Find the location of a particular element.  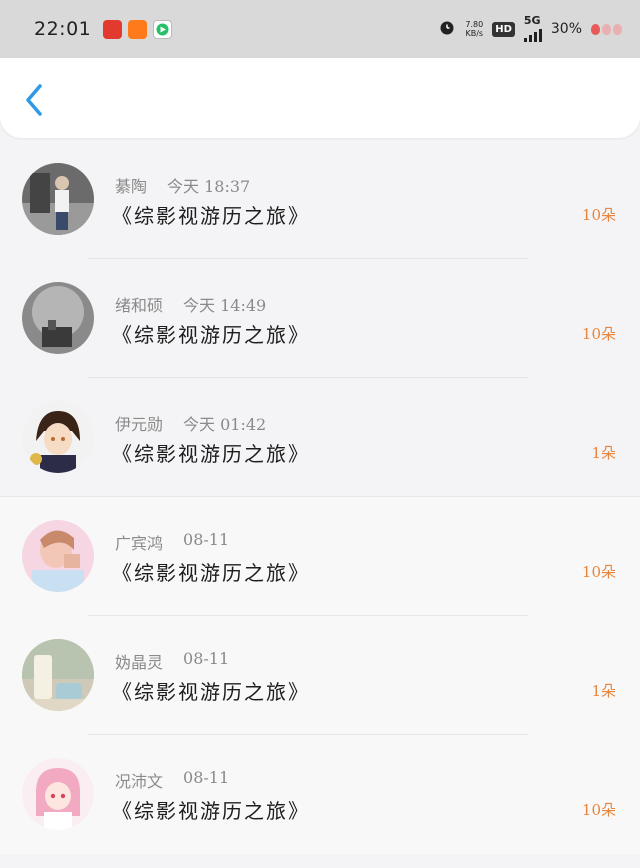

sender-name: 广宾鸿 is located at coordinates (139, 543).